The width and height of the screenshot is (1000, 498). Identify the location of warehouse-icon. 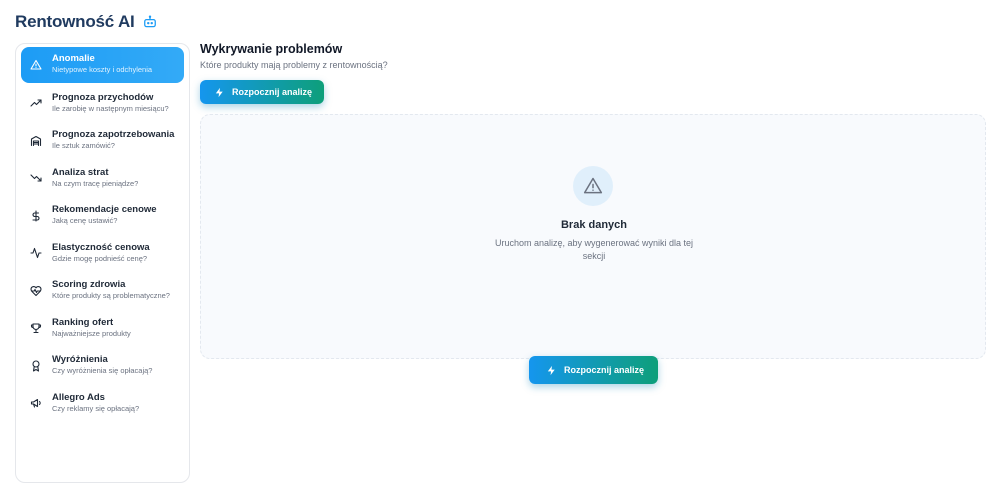
(35, 140).